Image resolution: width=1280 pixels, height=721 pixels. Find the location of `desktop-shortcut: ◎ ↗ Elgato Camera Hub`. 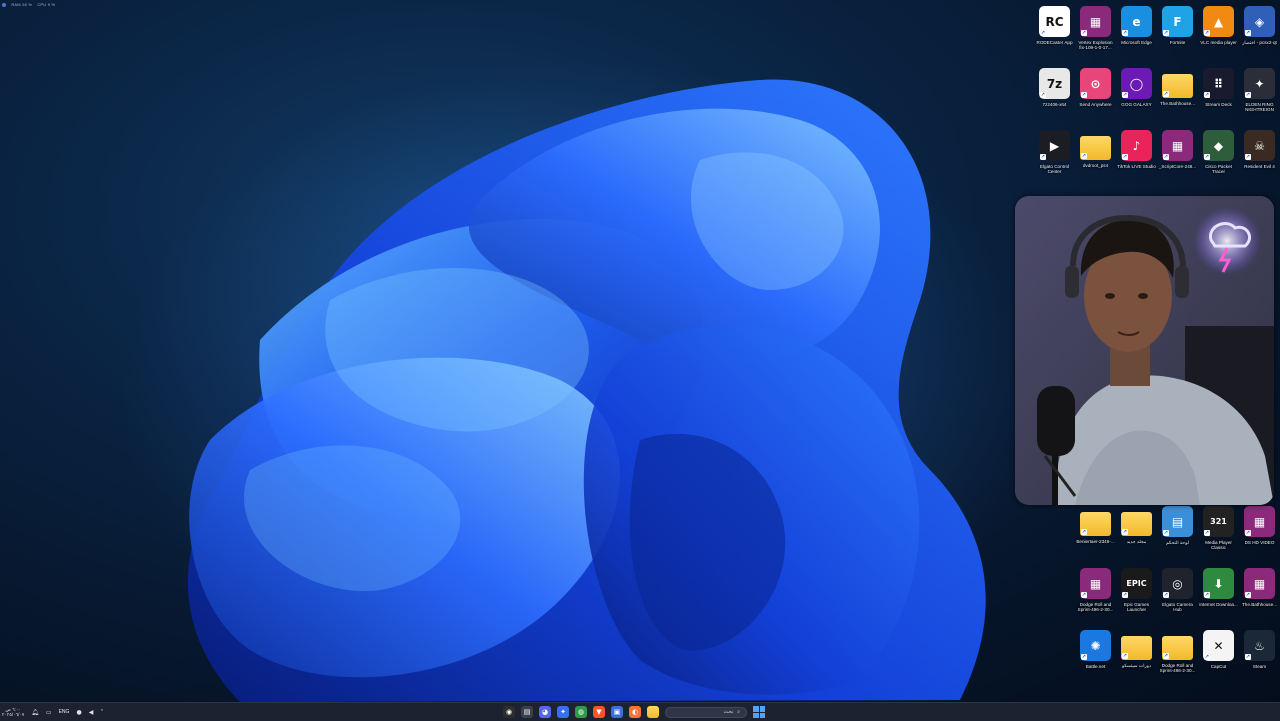

desktop-shortcut: ◎ ↗ Elgato Camera Hub is located at coordinates (1177, 596).